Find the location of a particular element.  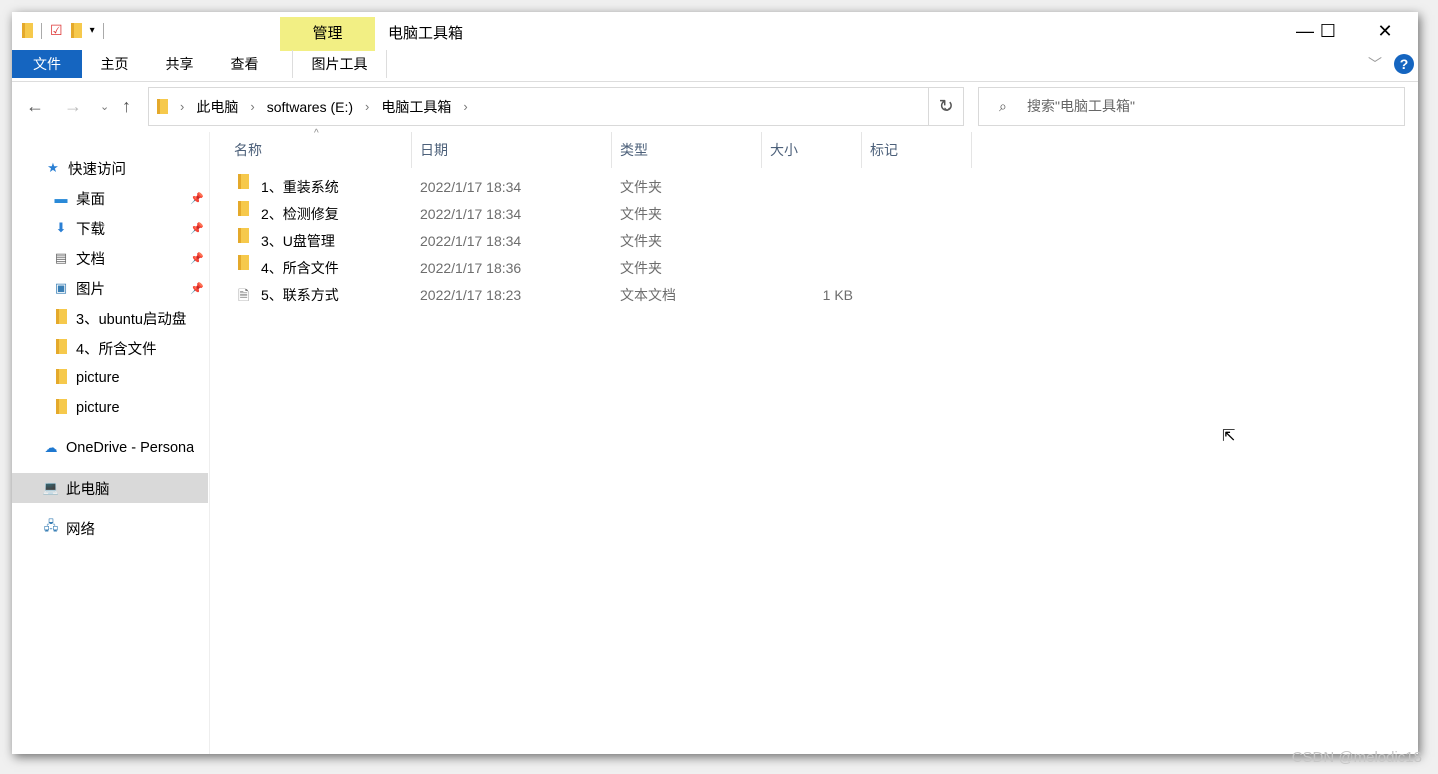

nav-label: 图片 is located at coordinates (90, 289).